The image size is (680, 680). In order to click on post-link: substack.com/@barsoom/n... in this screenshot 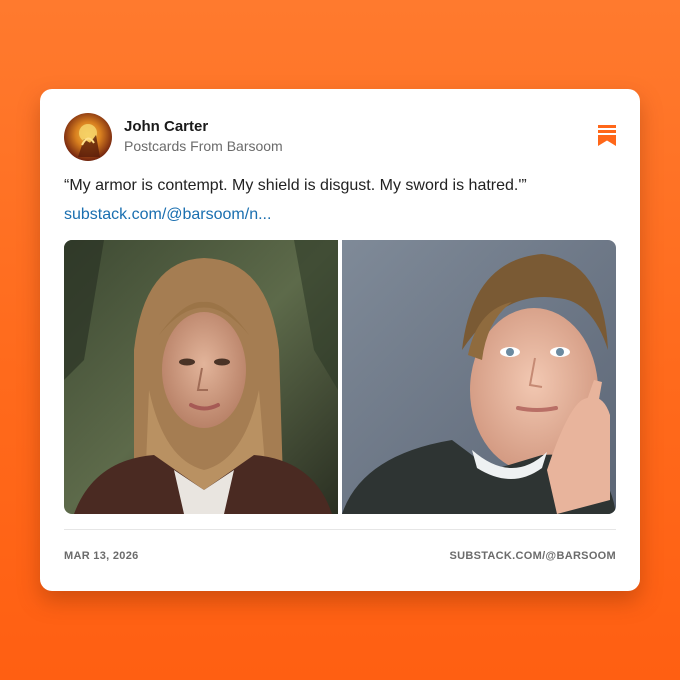, I will do `click(167, 215)`.